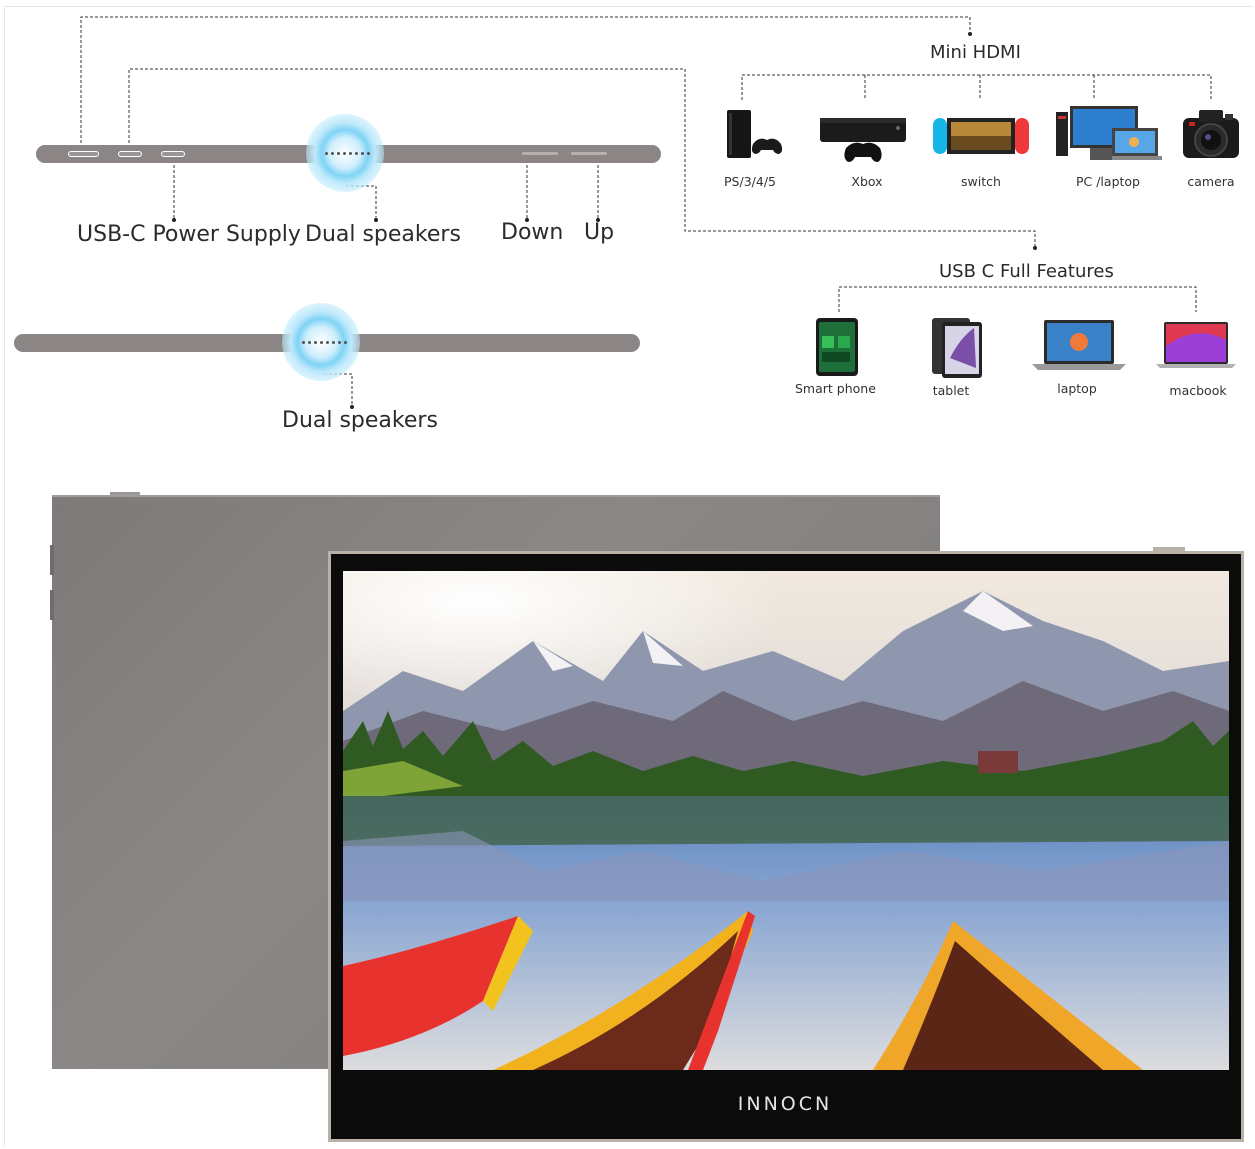 The height and width of the screenshot is (1149, 1255). Describe the element at coordinates (125, 493) in the screenshot. I see `back-panel-button` at that location.